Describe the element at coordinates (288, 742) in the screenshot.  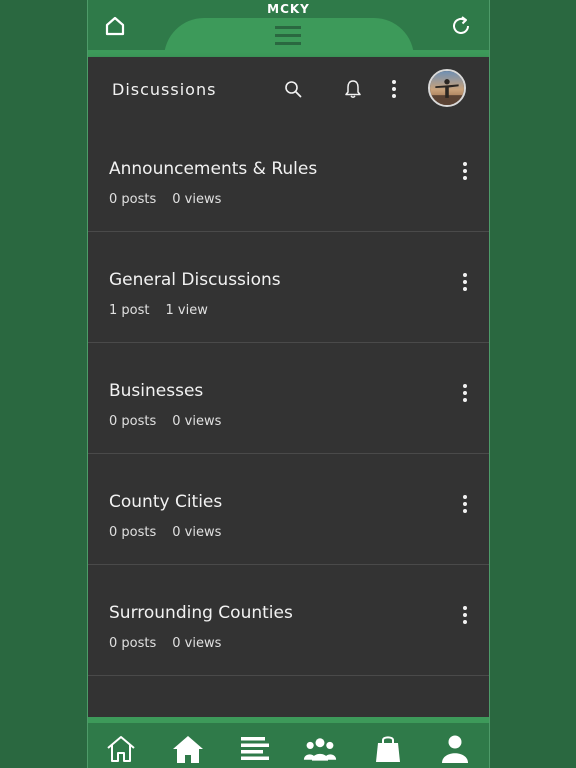
I see `bottom-navigation` at that location.